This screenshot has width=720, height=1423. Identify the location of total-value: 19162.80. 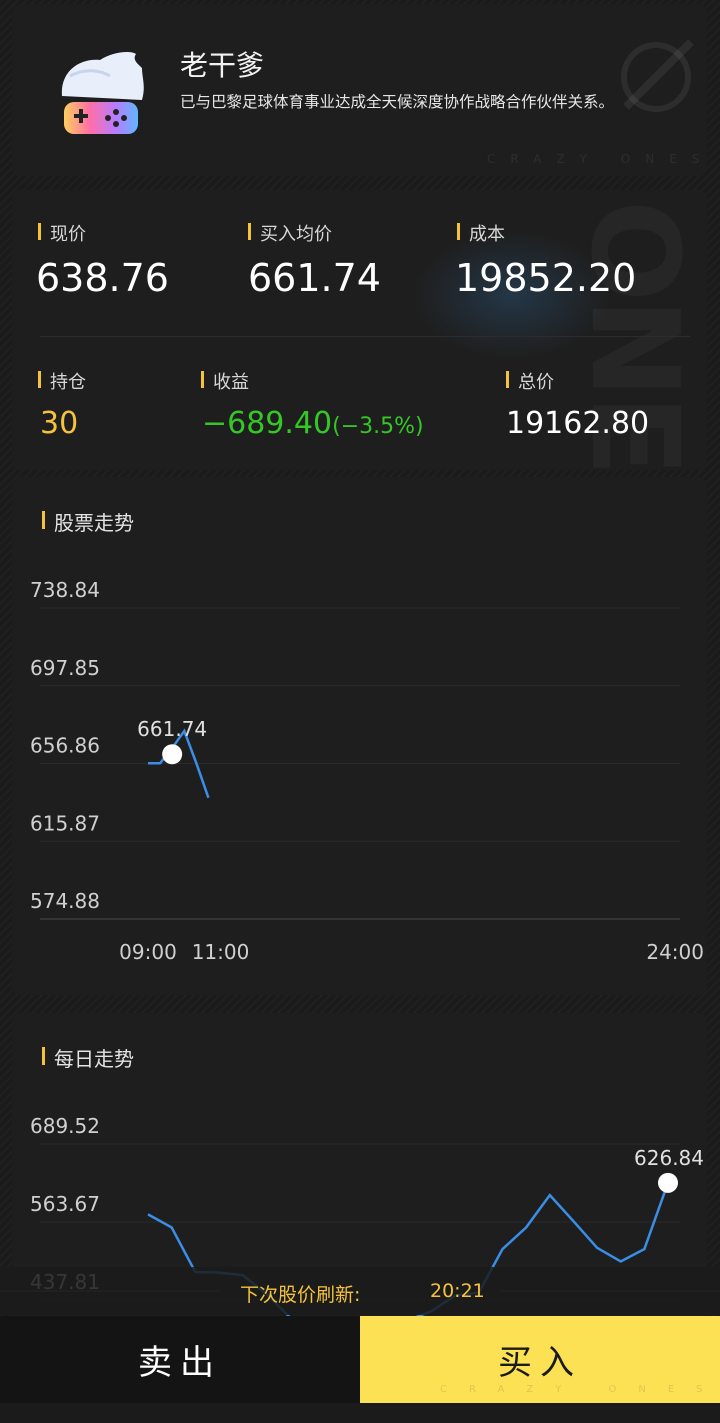
(578, 423).